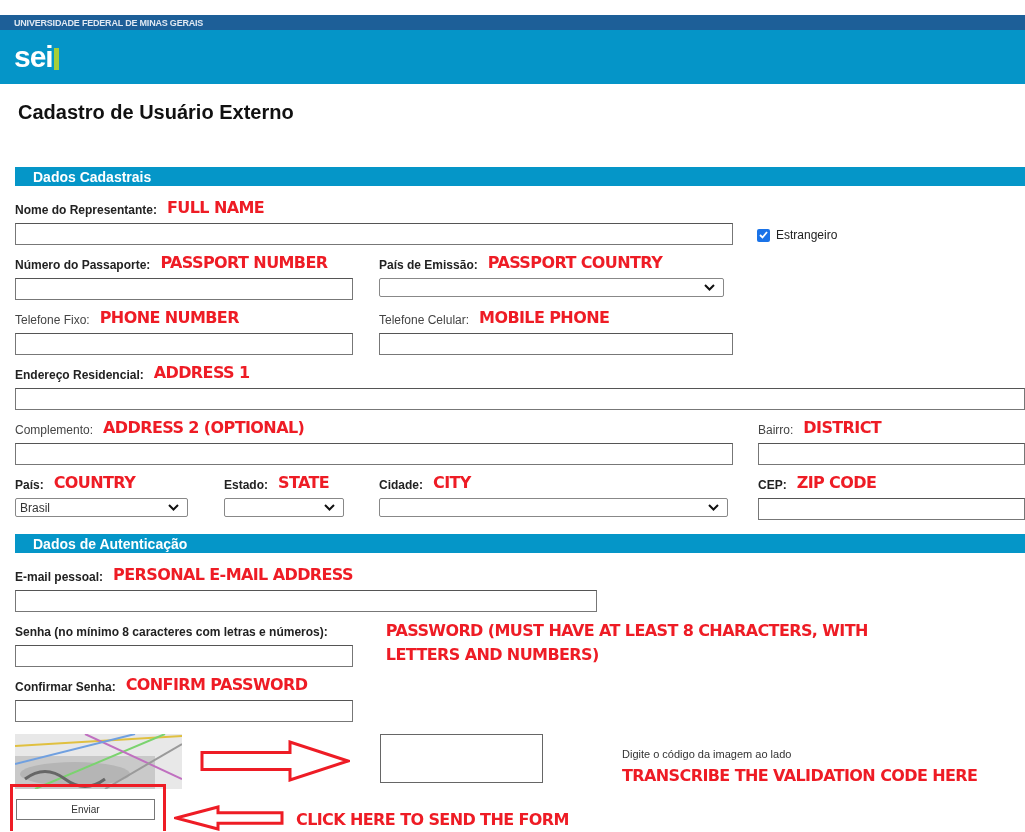 This screenshot has height=832, width=1025. Describe the element at coordinates (216, 685) in the screenshot. I see `annotation-text: CONFIRM PASSWORD` at that location.